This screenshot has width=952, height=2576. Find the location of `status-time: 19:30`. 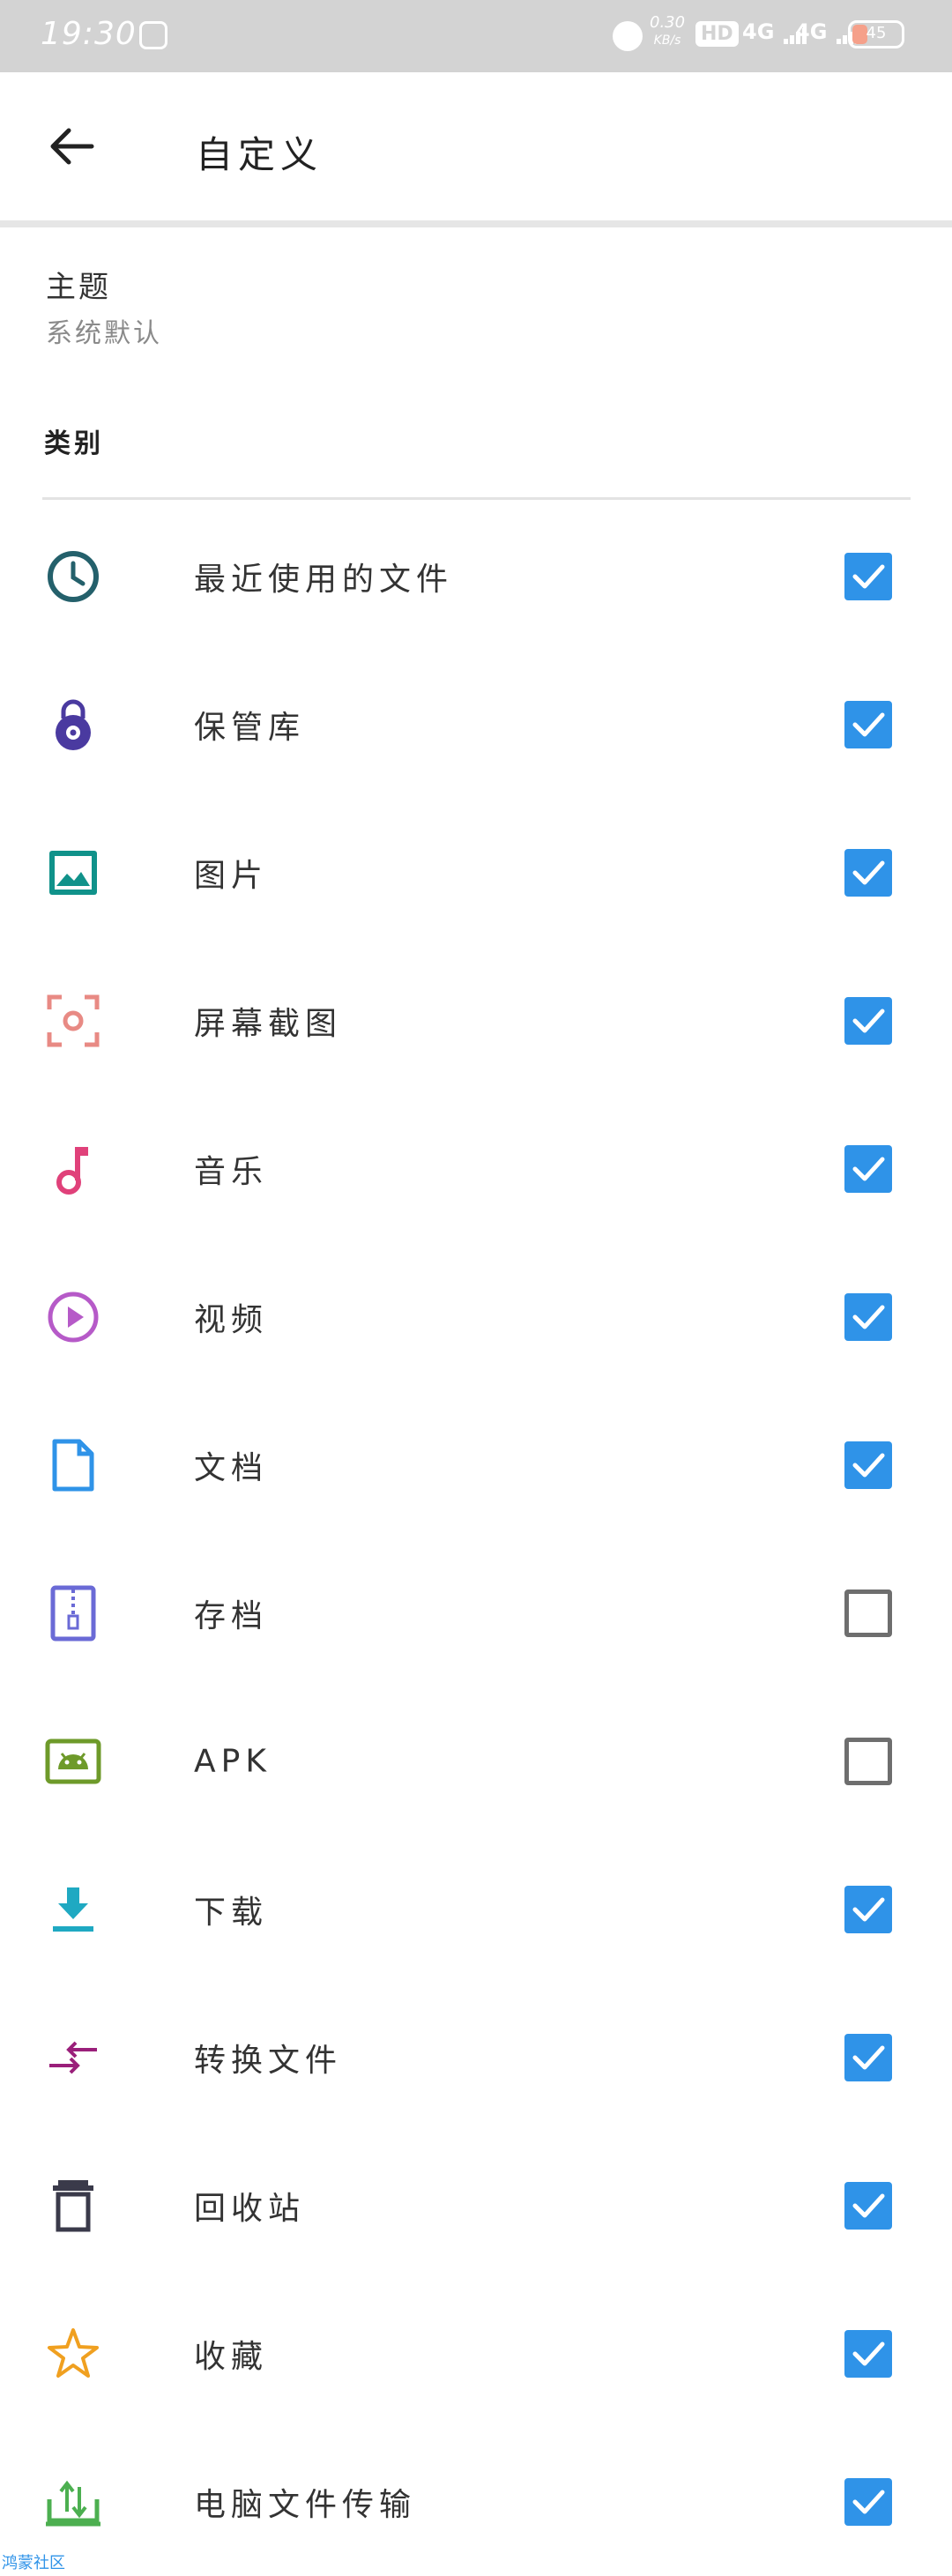

status-time: 19:30 is located at coordinates (89, 34).